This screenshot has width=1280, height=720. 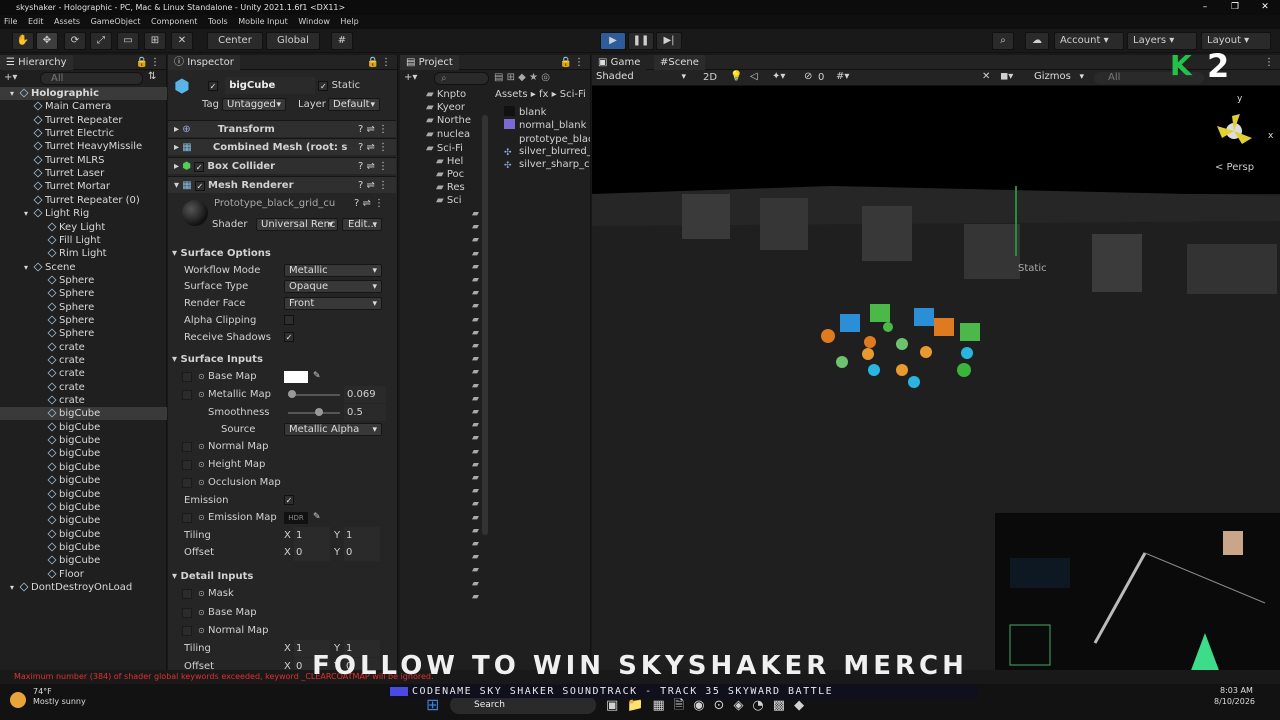 What do you see at coordinates (199, 167) in the screenshot?
I see `box-collider-checkbox: ✓` at bounding box center [199, 167].